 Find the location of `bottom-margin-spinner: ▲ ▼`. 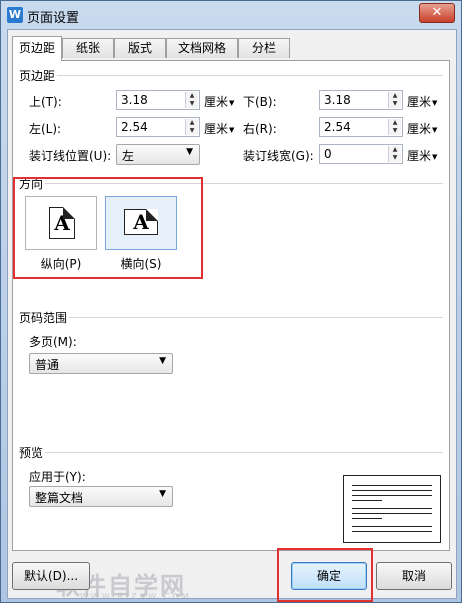

bottom-margin-spinner: ▲ ▼ is located at coordinates (394, 100).